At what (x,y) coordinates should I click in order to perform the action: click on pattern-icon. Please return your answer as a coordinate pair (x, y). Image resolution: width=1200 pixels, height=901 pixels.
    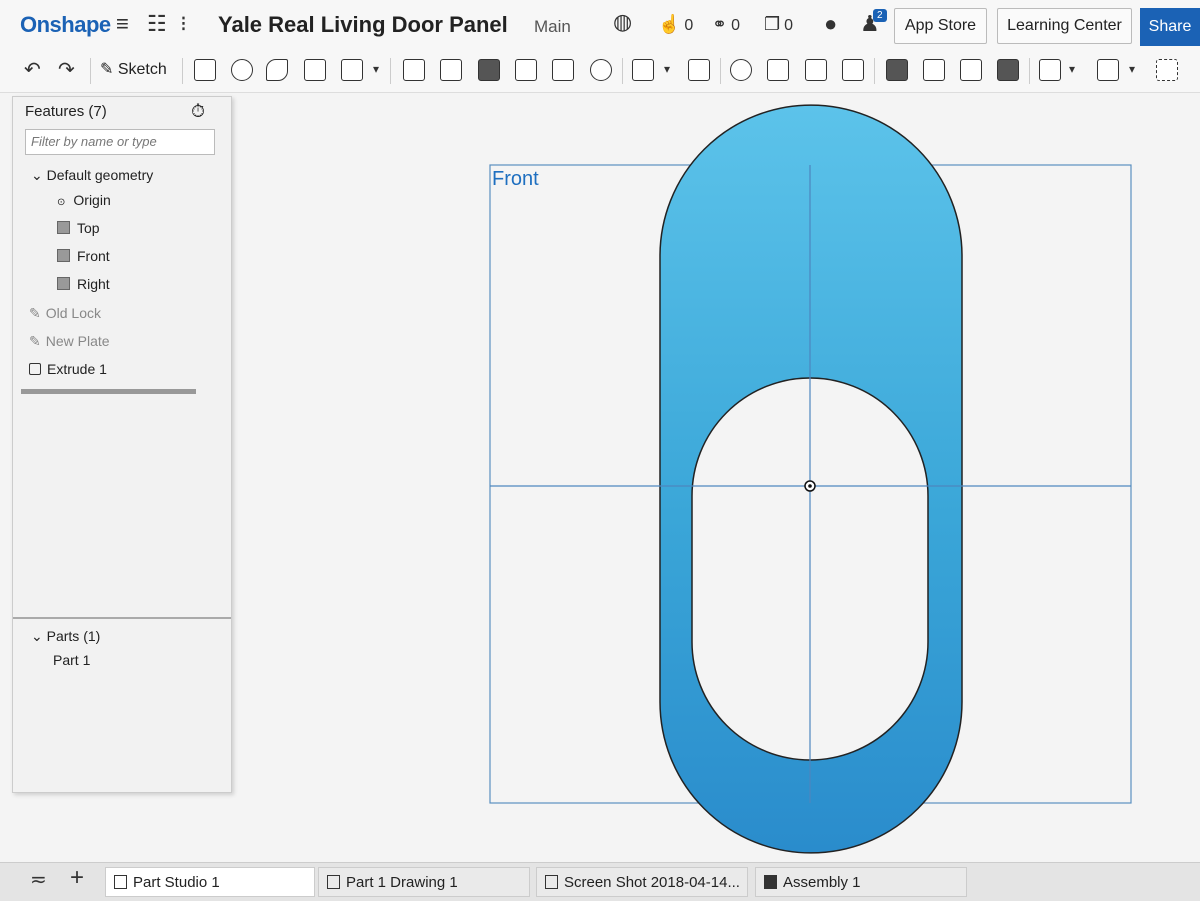
    Looking at the image, I should click on (643, 70).